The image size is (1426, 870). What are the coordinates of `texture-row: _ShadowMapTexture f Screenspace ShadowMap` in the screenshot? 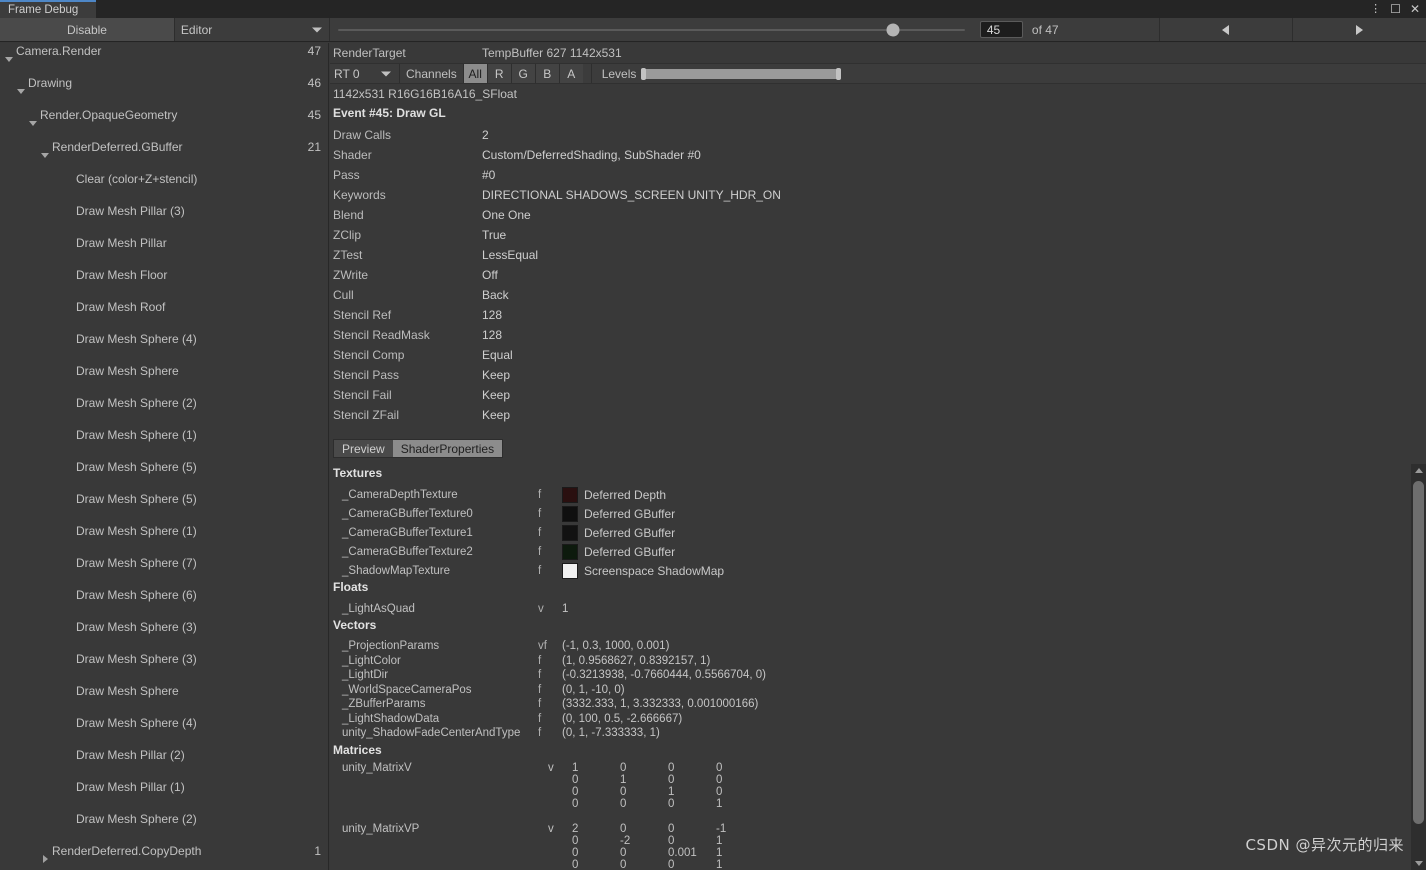 It's located at (527, 570).